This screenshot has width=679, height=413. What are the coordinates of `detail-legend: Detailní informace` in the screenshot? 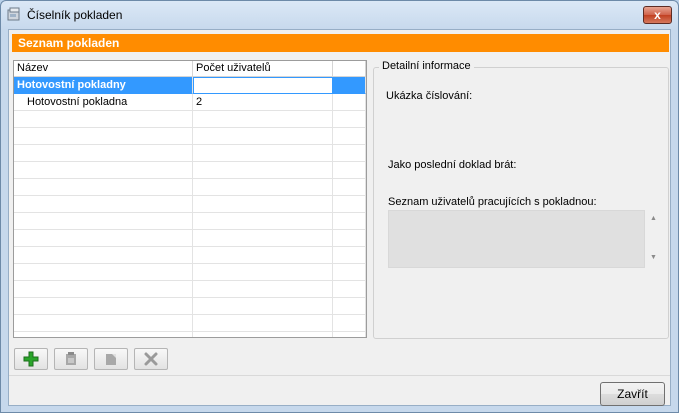 It's located at (426, 66).